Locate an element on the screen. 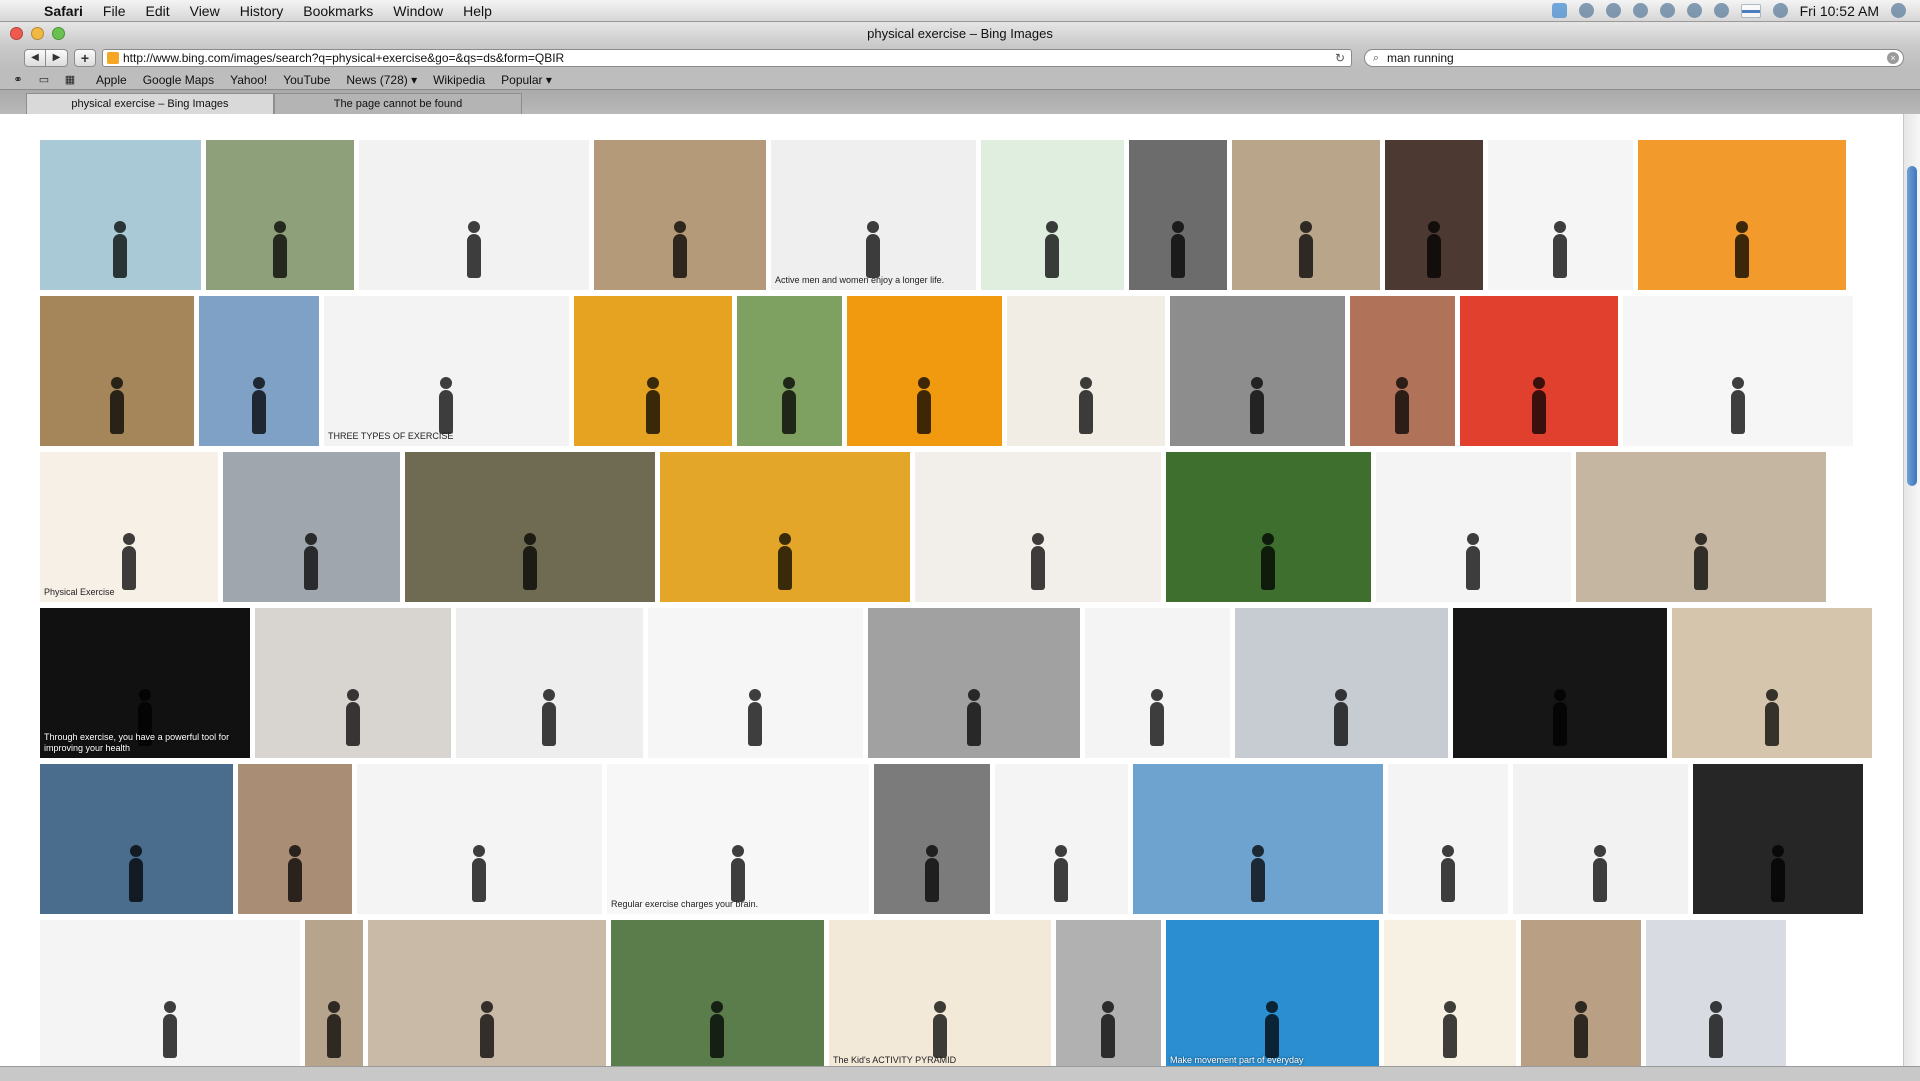  menu-file: File is located at coordinates (114, 11).